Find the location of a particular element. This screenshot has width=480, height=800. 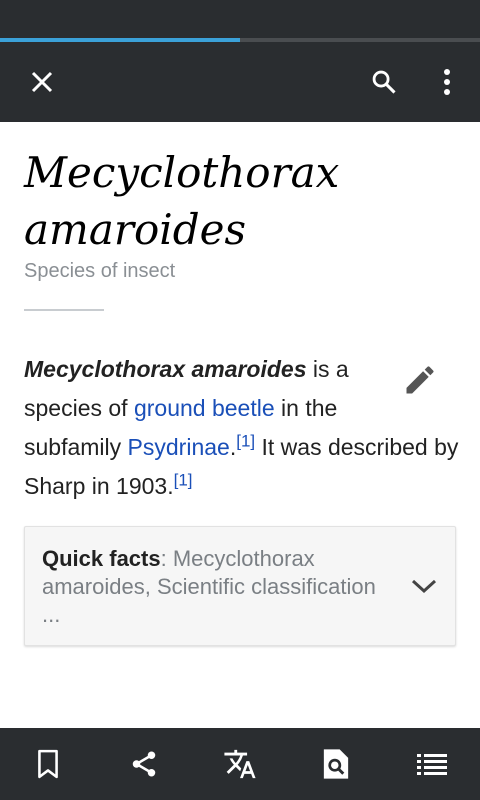

status-bar is located at coordinates (240, 19).